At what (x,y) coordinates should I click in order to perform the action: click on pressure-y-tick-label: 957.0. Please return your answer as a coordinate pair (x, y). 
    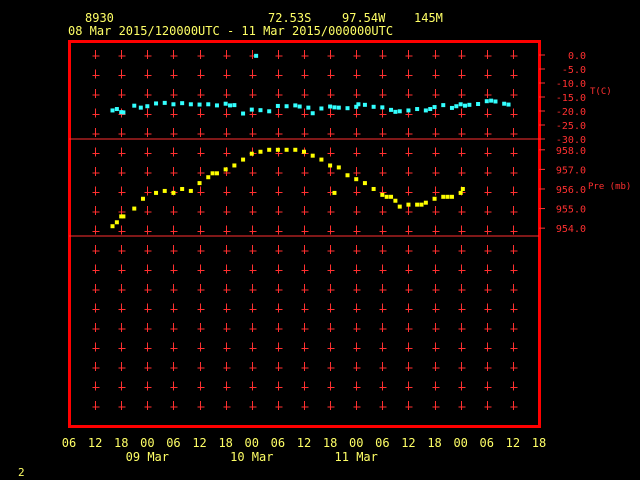
    Looking at the image, I should click on (571, 170).